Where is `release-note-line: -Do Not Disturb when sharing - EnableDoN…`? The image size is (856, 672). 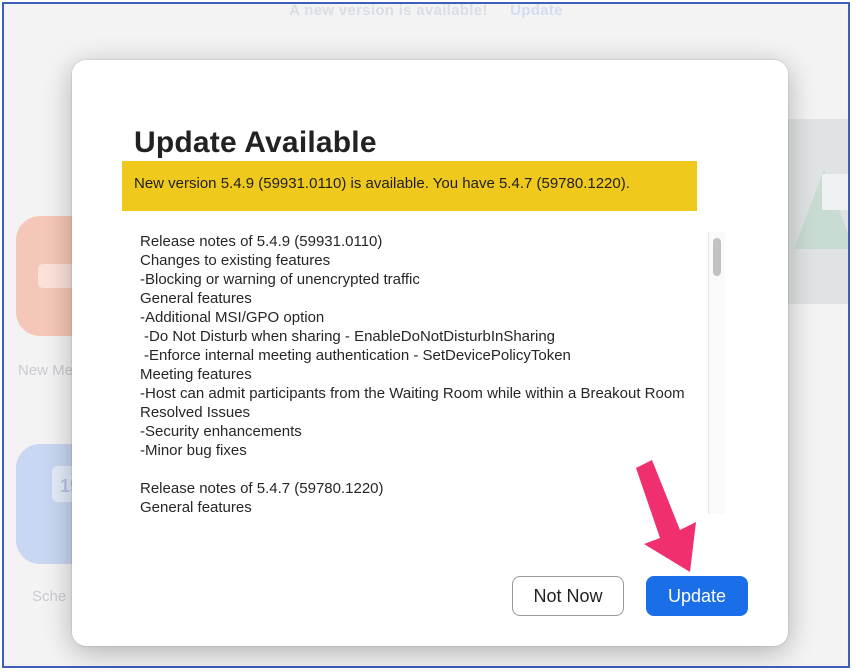 release-note-line: -Do Not Disturb when sharing - EnableDoN… is located at coordinates (350, 336).